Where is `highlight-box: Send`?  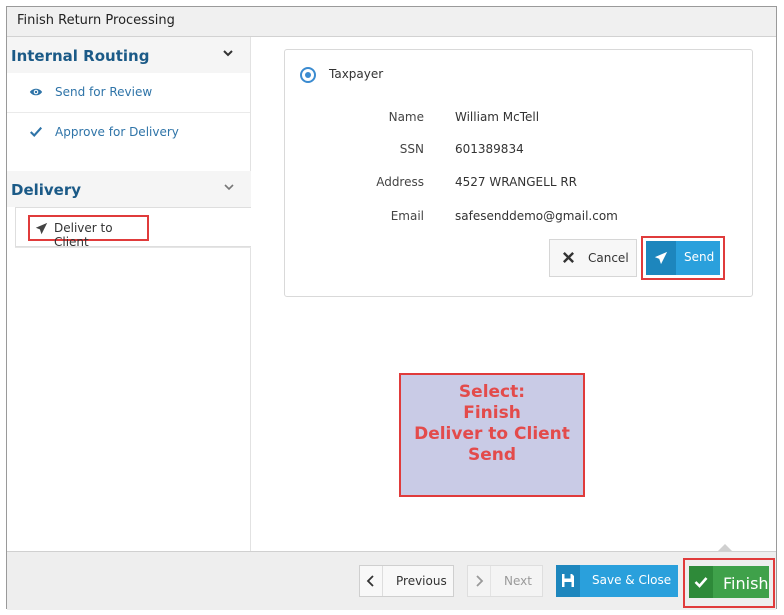
highlight-box: Send is located at coordinates (683, 258).